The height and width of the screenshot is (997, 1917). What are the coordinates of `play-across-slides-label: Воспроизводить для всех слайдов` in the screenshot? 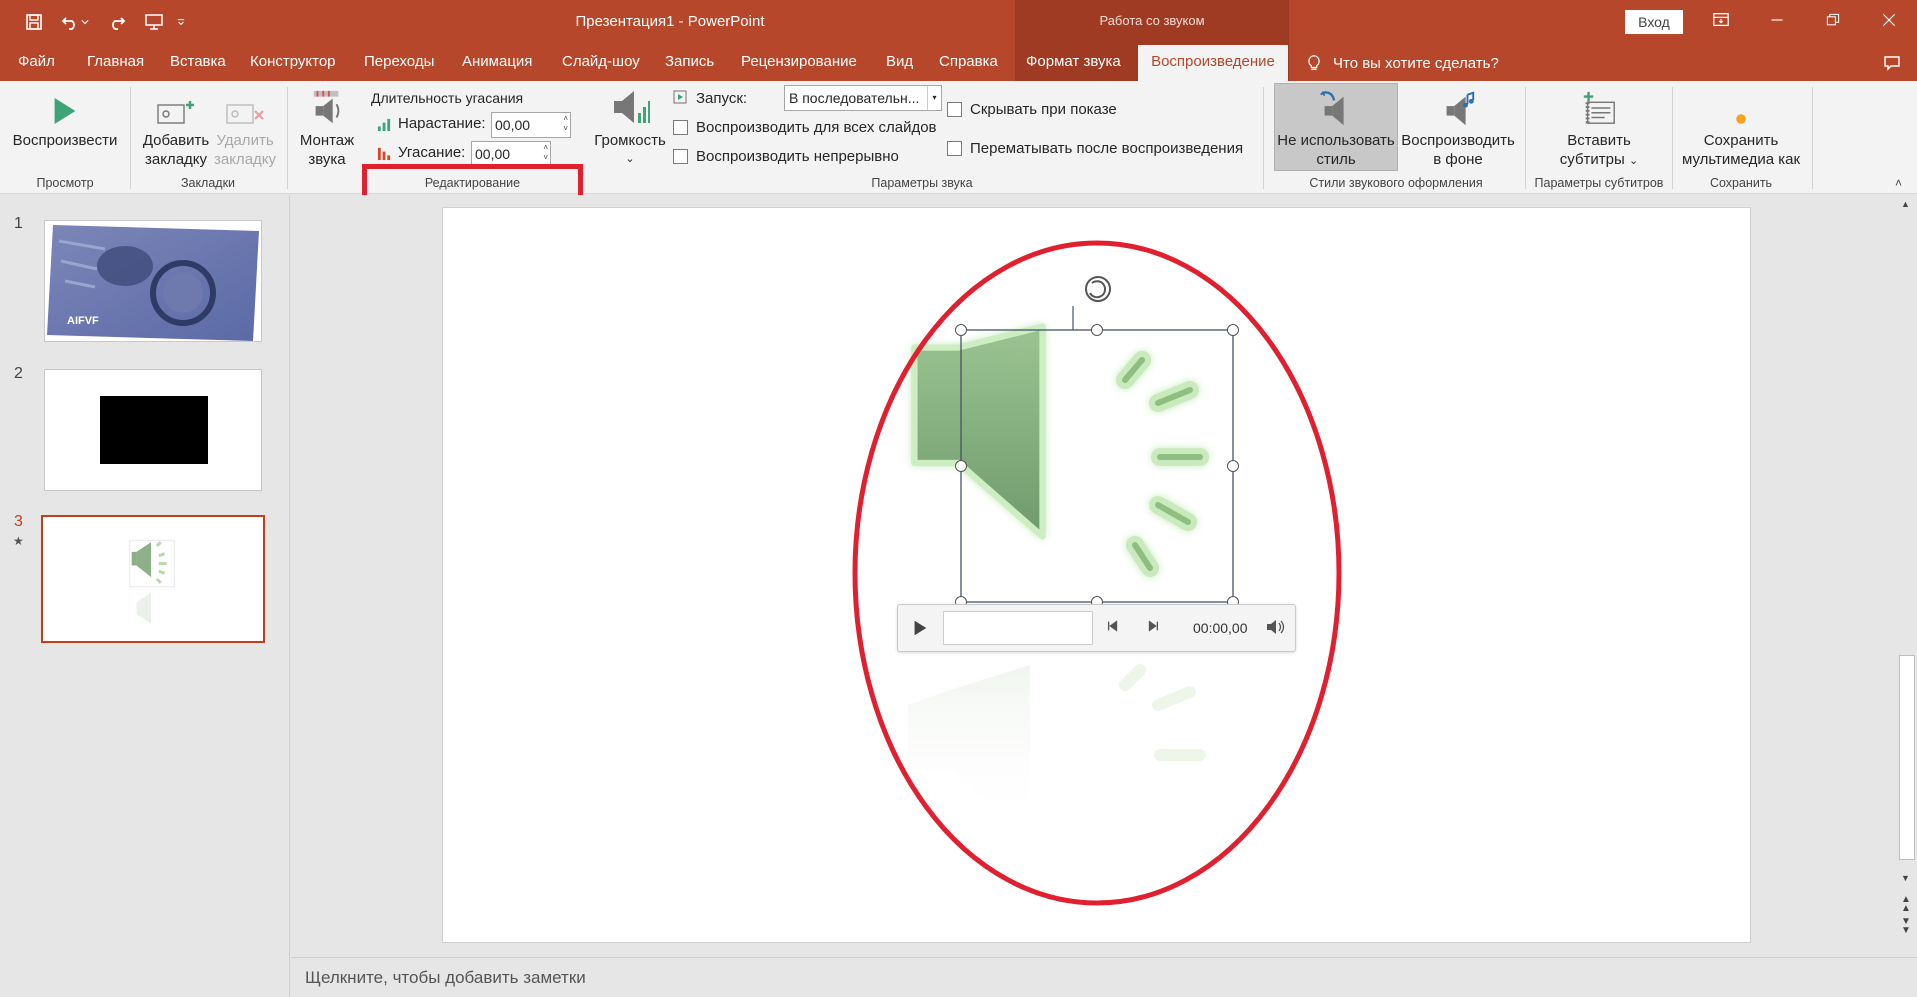 It's located at (816, 127).